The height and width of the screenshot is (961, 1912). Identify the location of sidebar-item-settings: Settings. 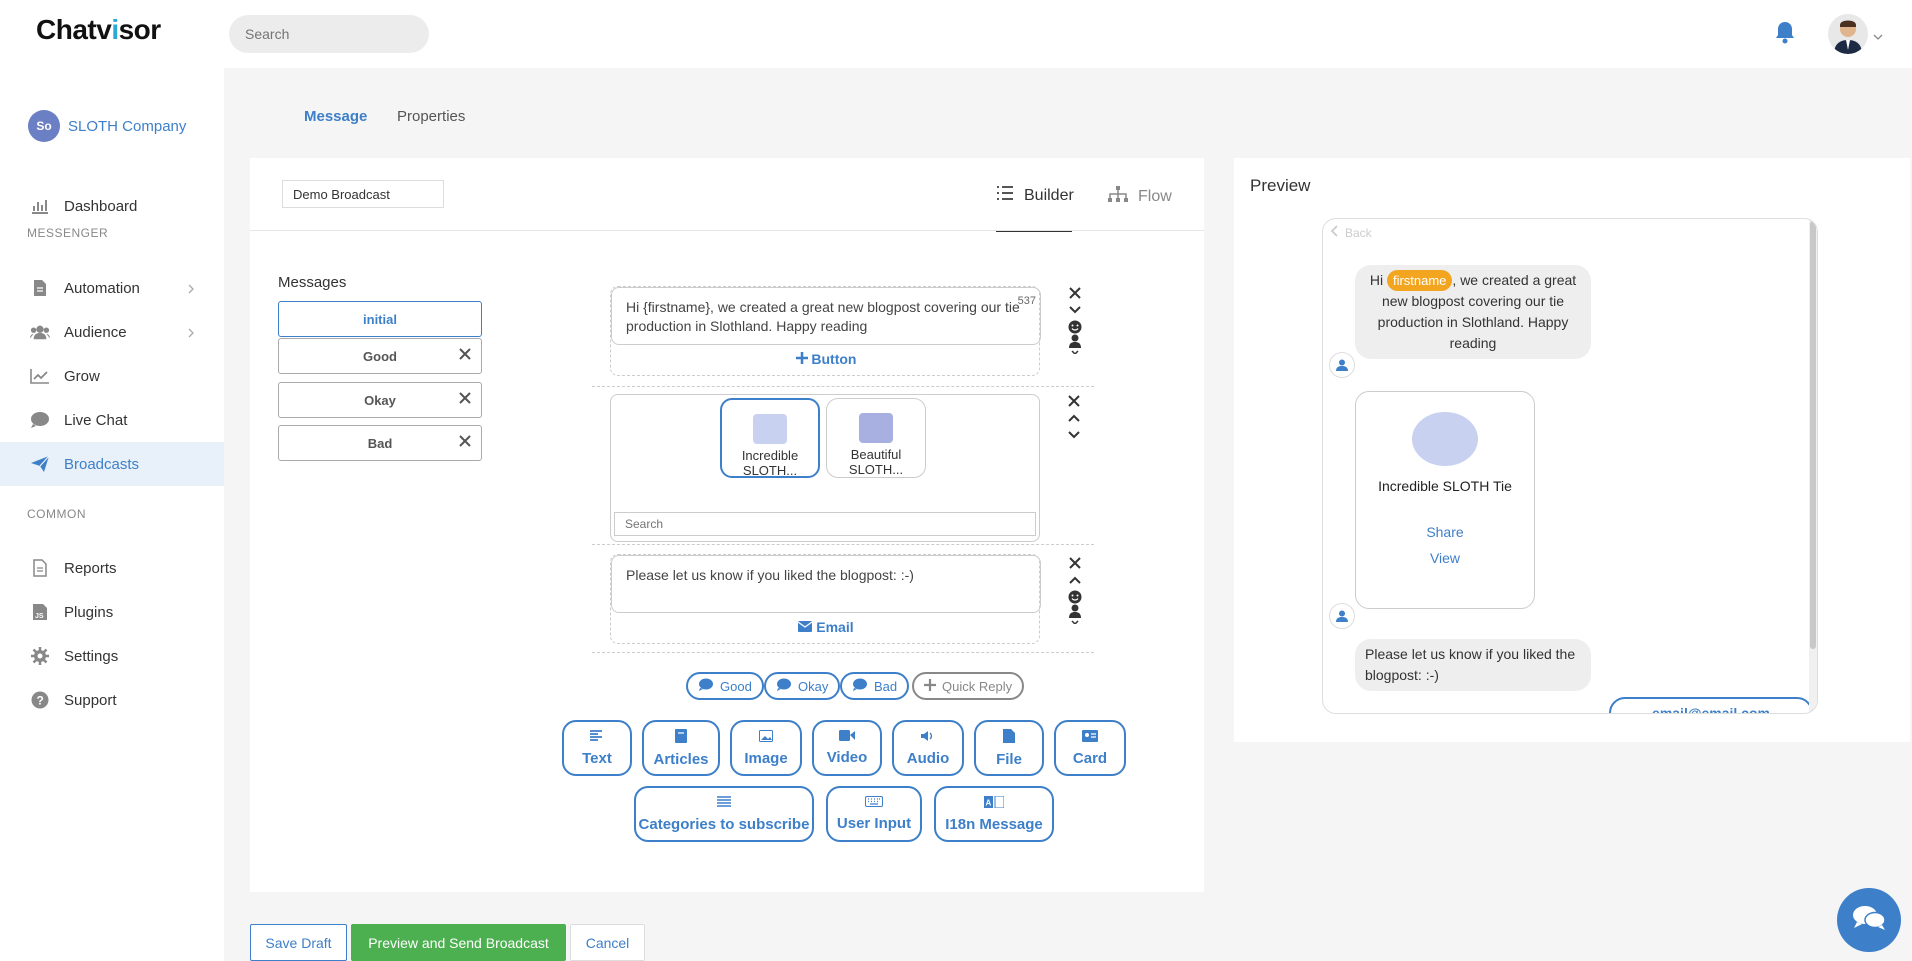
(112, 656).